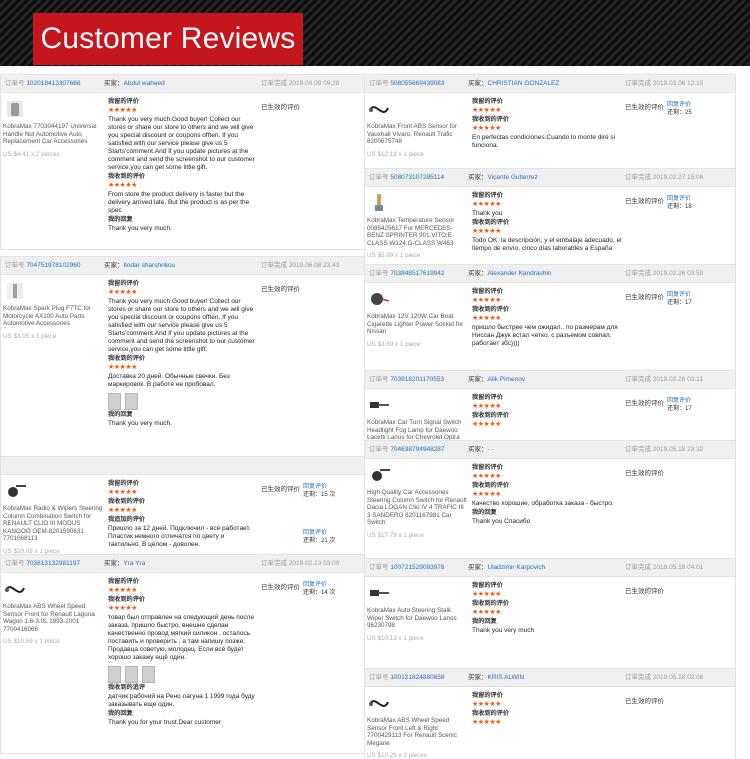  What do you see at coordinates (53, 83) in the screenshot?
I see `order-id-link: 102018413307666` at bounding box center [53, 83].